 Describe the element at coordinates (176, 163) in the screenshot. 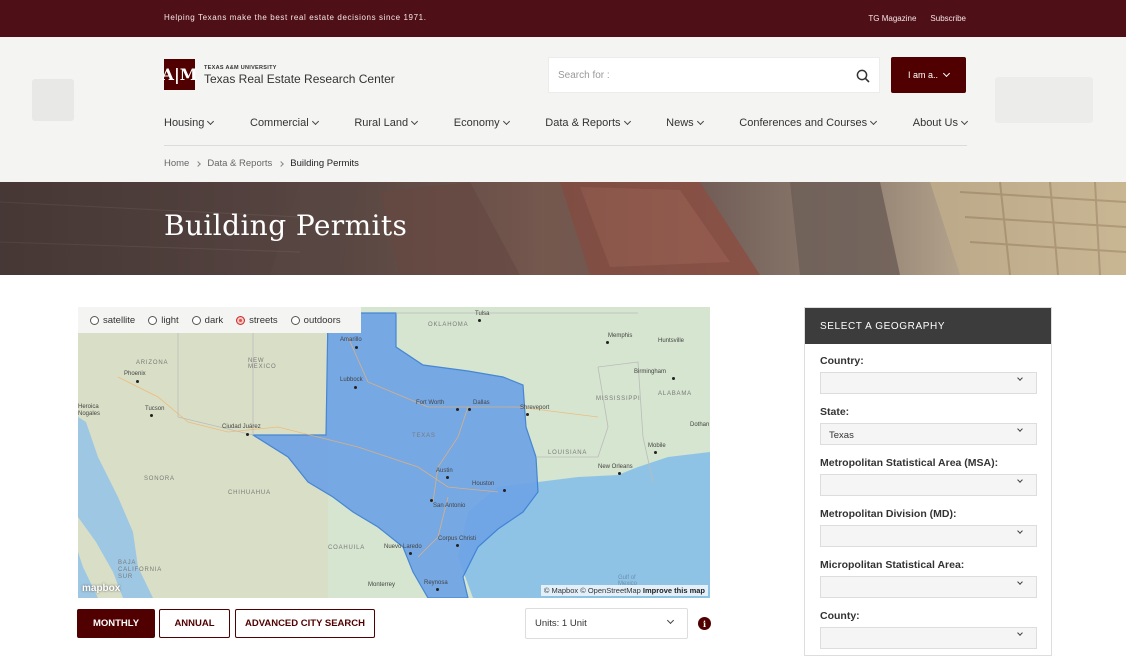

I see `breadcrumb-home: Home` at that location.